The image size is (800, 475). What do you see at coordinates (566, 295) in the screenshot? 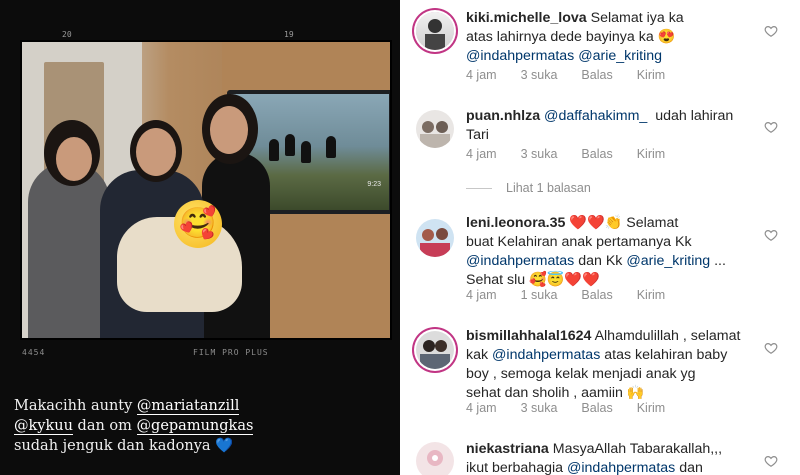
I see `comment-meta: 4 jam 1 suka Balas Kirim` at bounding box center [566, 295].